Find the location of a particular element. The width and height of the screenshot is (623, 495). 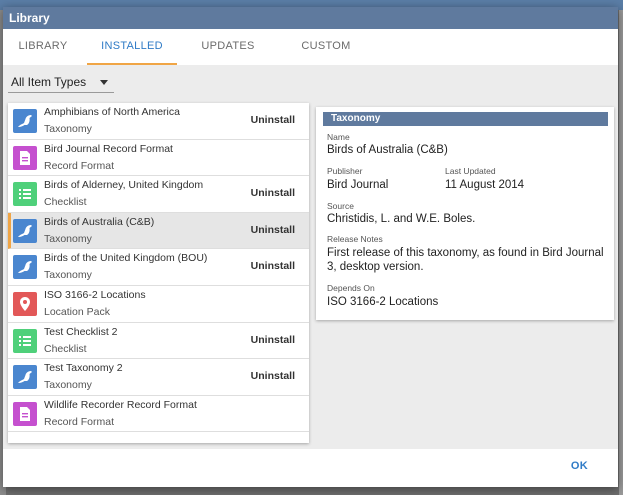

location-pin-icon is located at coordinates (25, 303).